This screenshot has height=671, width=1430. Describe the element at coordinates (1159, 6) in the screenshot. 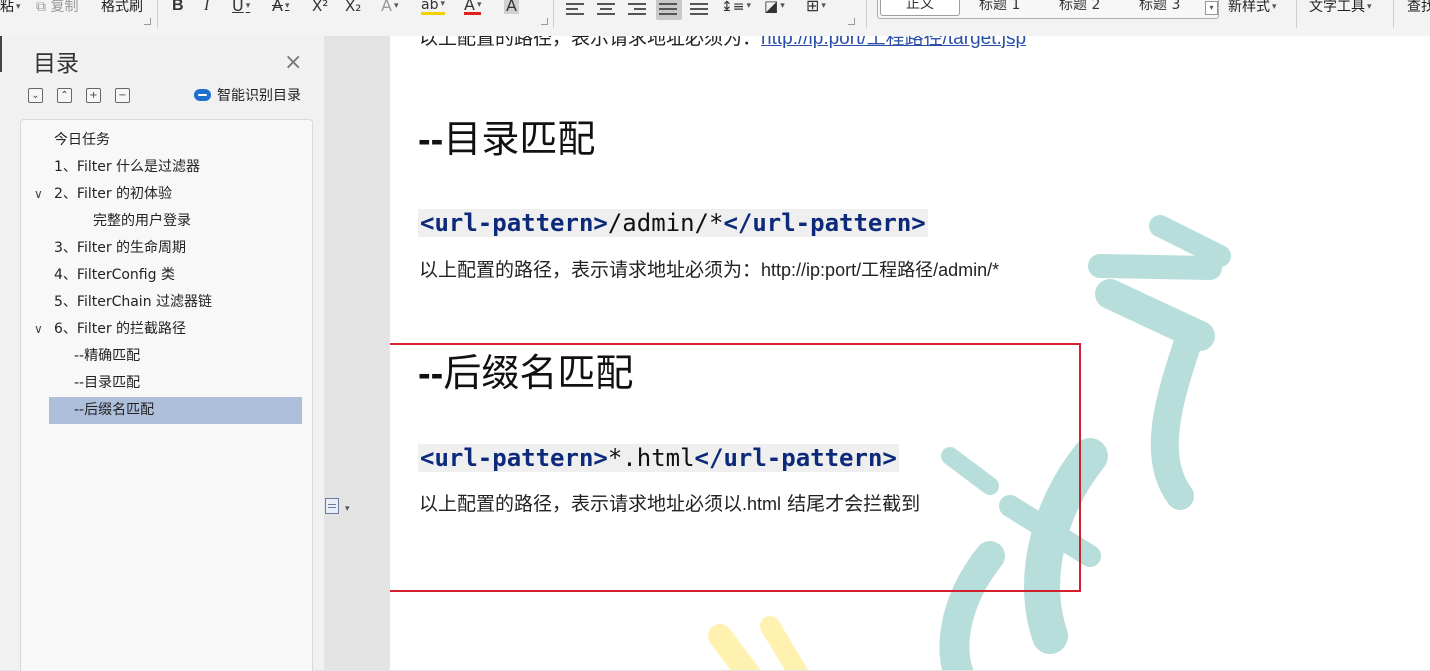

I see `style-heading-3: 标题 3` at that location.